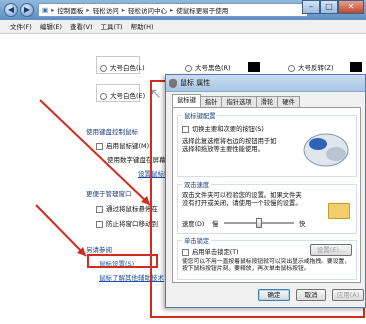 This screenshot has height=324, width=366. What do you see at coordinates (348, 295) in the screenshot?
I see `apply-button: 应用(A)` at bounding box center [348, 295].